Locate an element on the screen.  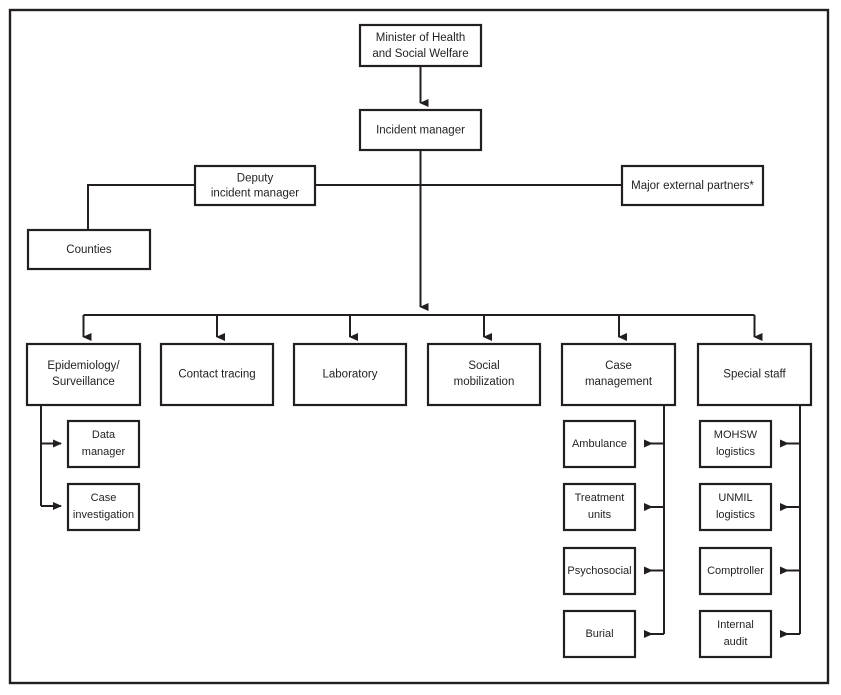
node-psychosocial-label: Psychosocial is located at coordinates (599, 571).